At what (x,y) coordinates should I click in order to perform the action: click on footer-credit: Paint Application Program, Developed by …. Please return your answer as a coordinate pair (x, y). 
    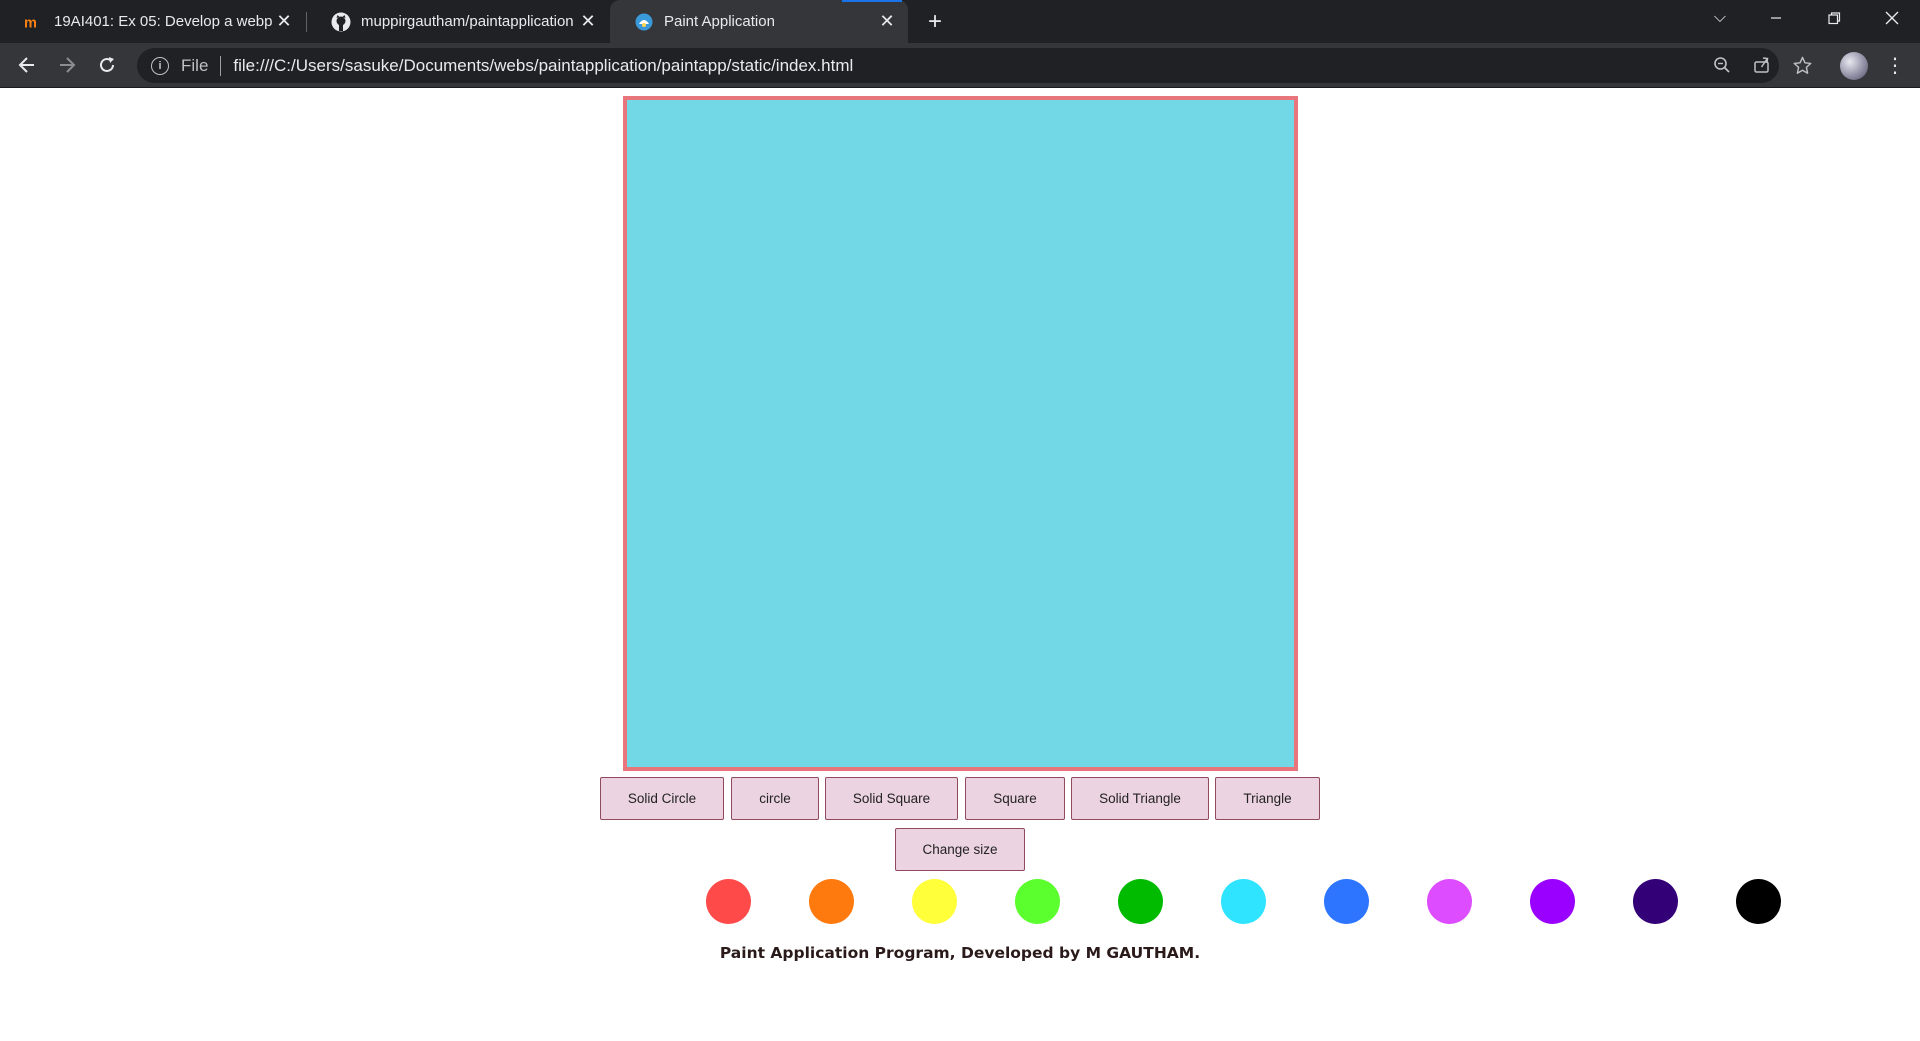
    Looking at the image, I should click on (960, 953).